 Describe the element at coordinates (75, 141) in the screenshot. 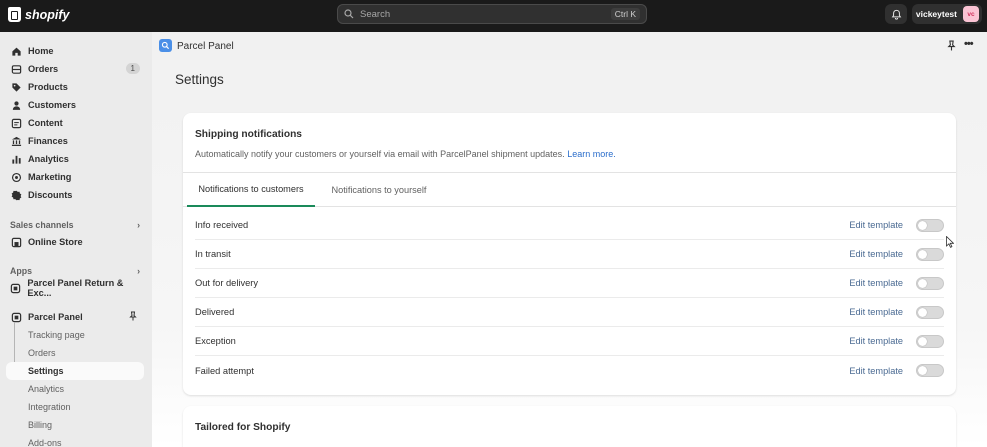

I see `sidebar-item-finances: Finances` at that location.